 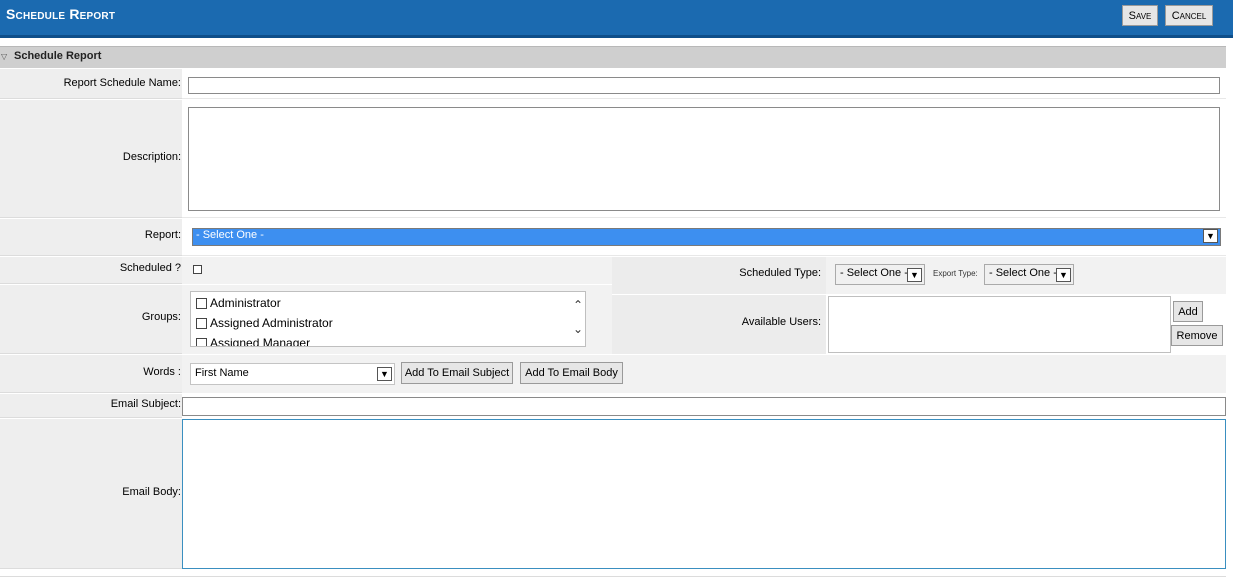 I want to click on export-type-value: - Select One -, so click(x=1023, y=273).